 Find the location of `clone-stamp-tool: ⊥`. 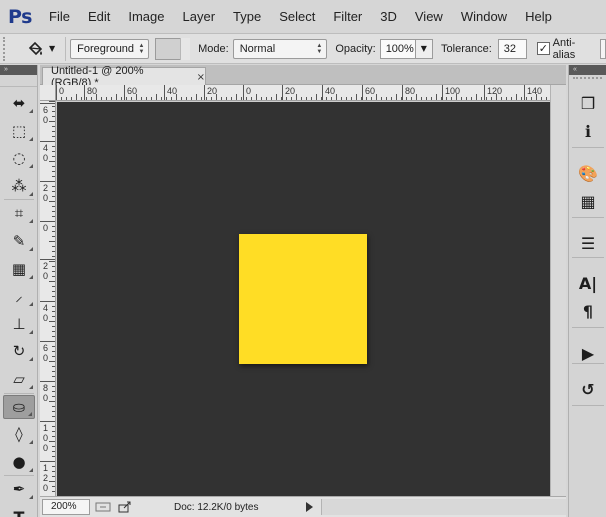

clone-stamp-tool: ⊥ is located at coordinates (19, 324).